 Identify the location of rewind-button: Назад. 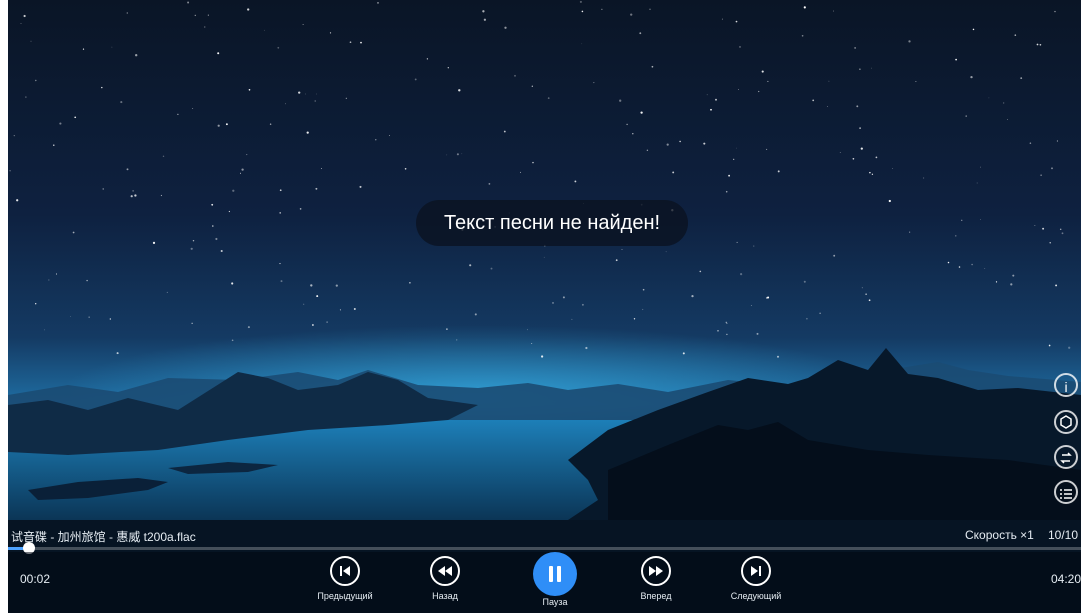
(445, 578).